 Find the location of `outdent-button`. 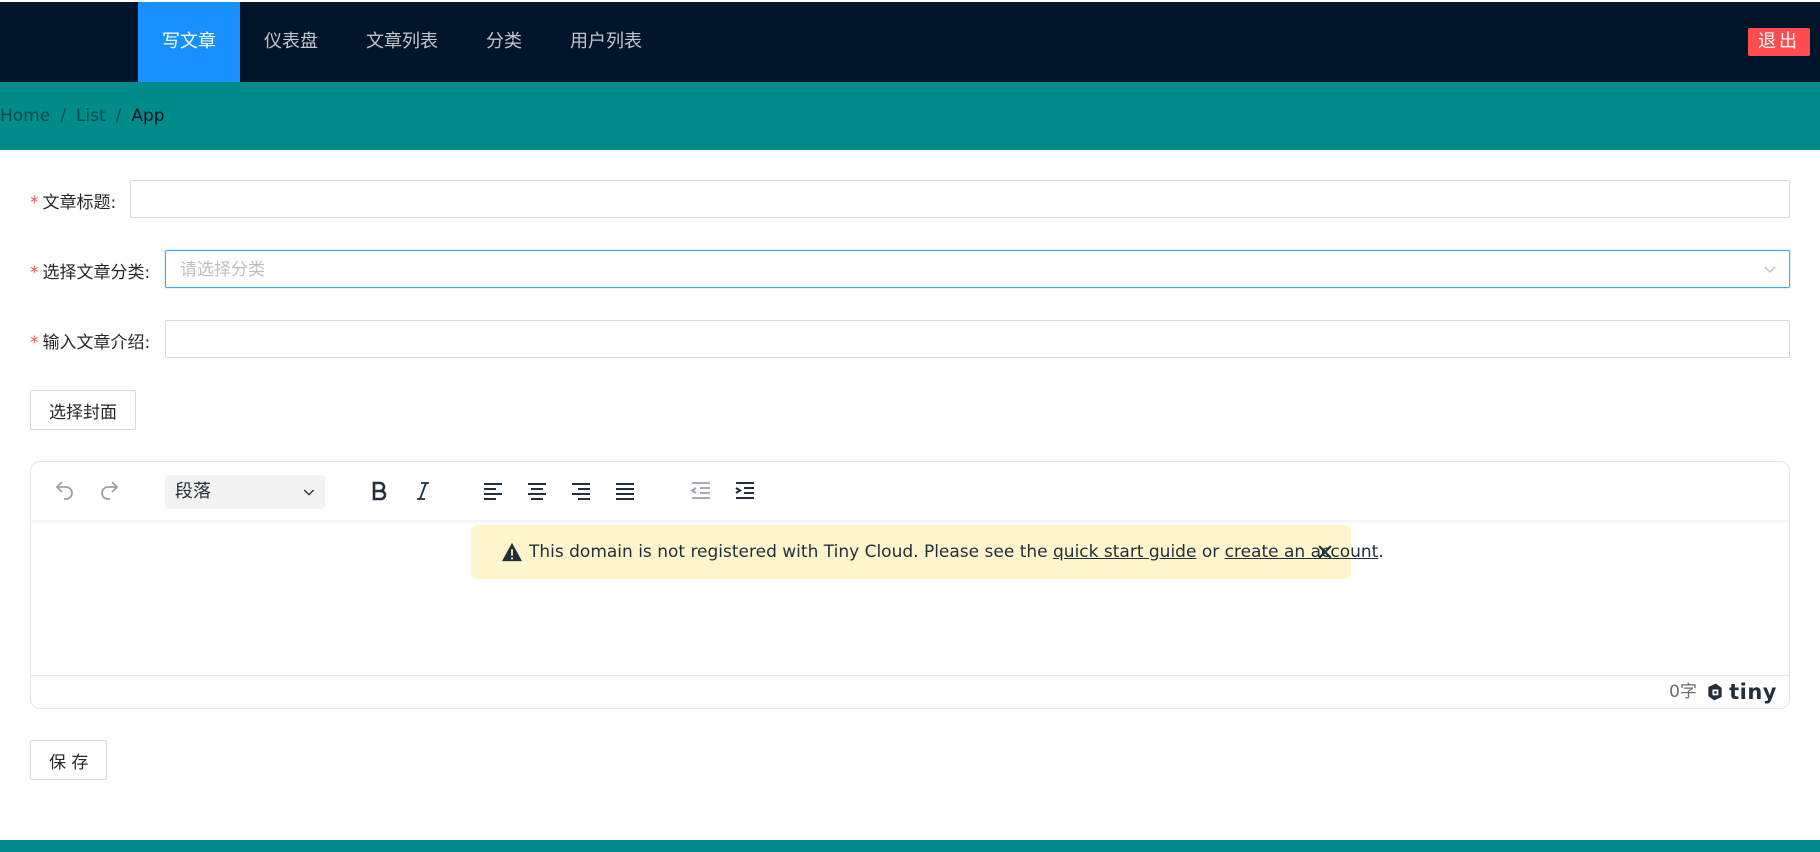

outdent-button is located at coordinates (701, 491).